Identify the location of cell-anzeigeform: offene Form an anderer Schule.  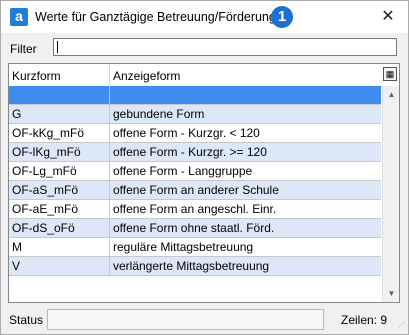
(196, 190).